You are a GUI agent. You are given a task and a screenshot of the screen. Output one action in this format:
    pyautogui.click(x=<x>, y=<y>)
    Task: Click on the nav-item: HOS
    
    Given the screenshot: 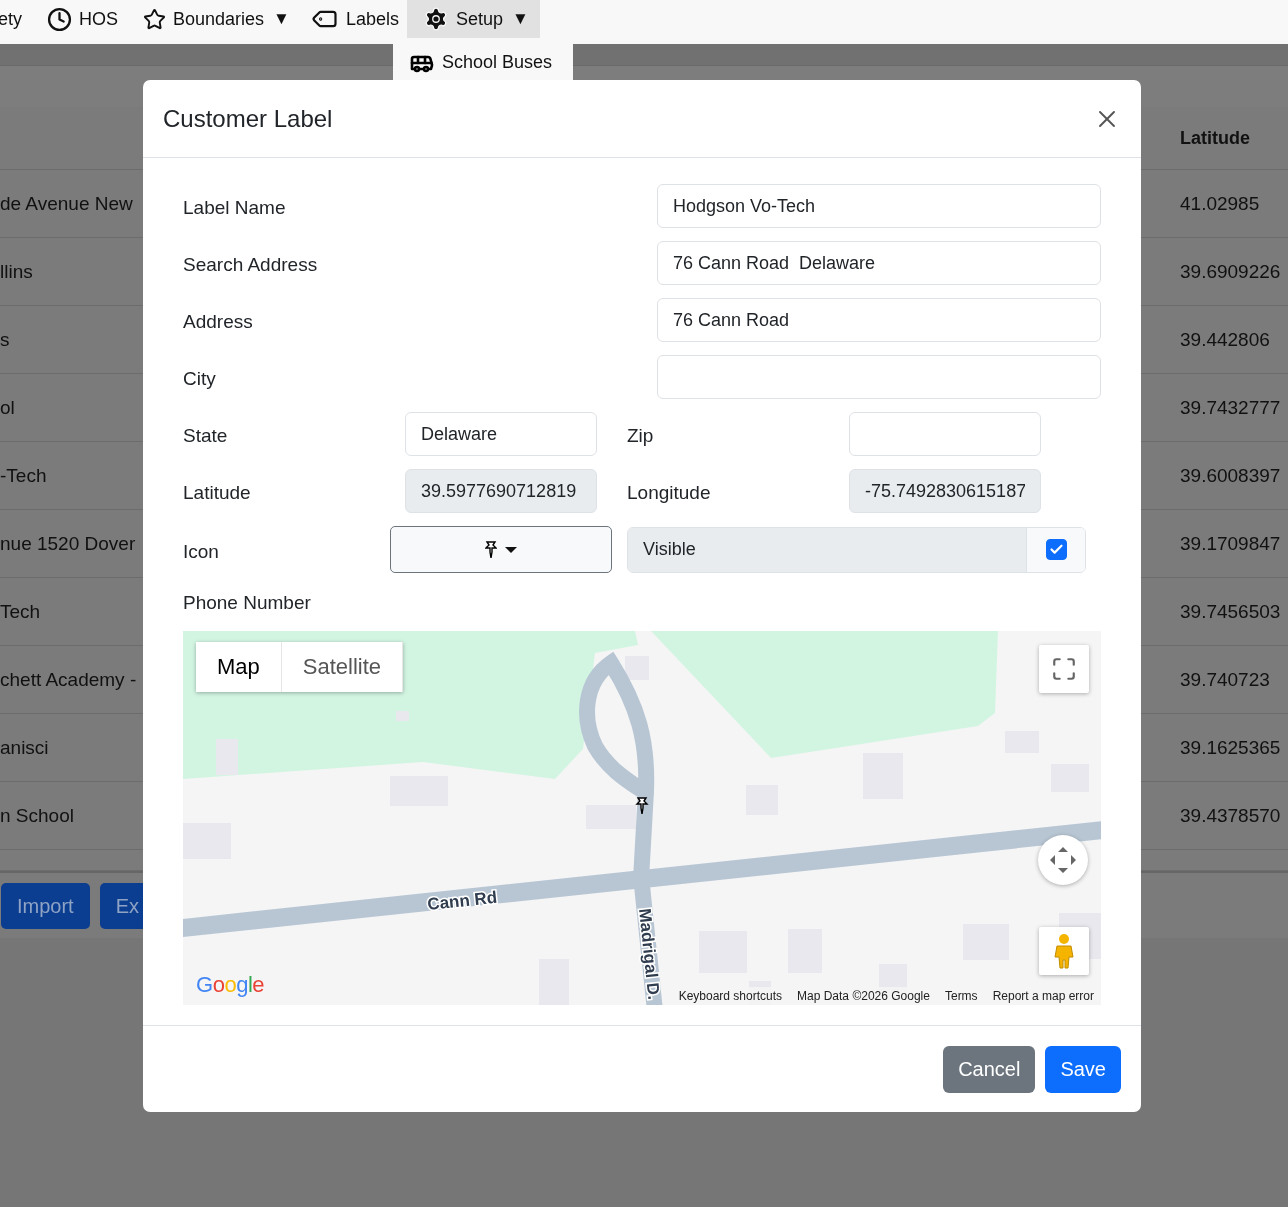 What is the action you would take?
    pyautogui.click(x=83, y=19)
    